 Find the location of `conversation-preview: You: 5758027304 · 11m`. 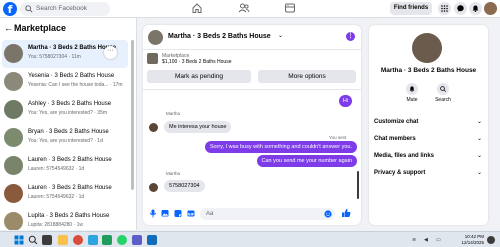

conversation-preview: You: 5758027304 · 11m is located at coordinates (54, 57).